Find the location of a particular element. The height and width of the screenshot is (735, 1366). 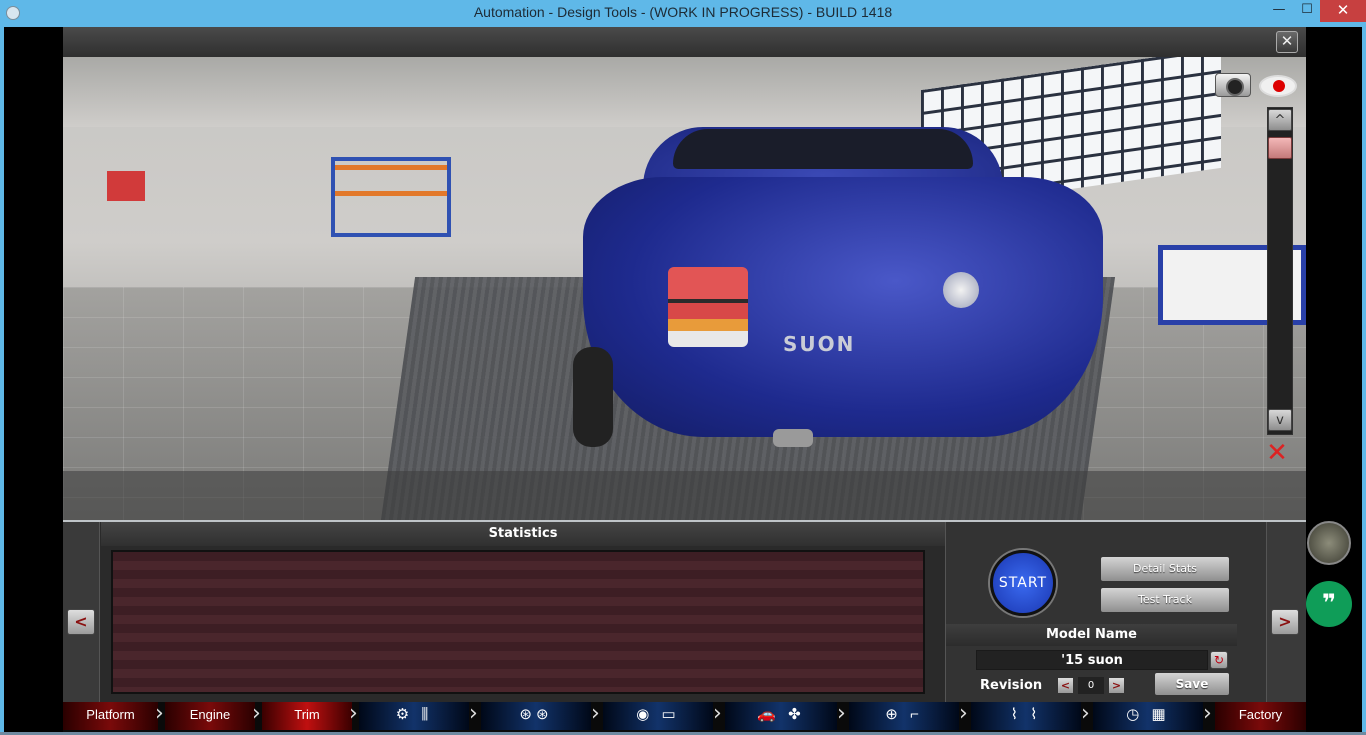

nav-platform: Platform is located at coordinates (110, 716).